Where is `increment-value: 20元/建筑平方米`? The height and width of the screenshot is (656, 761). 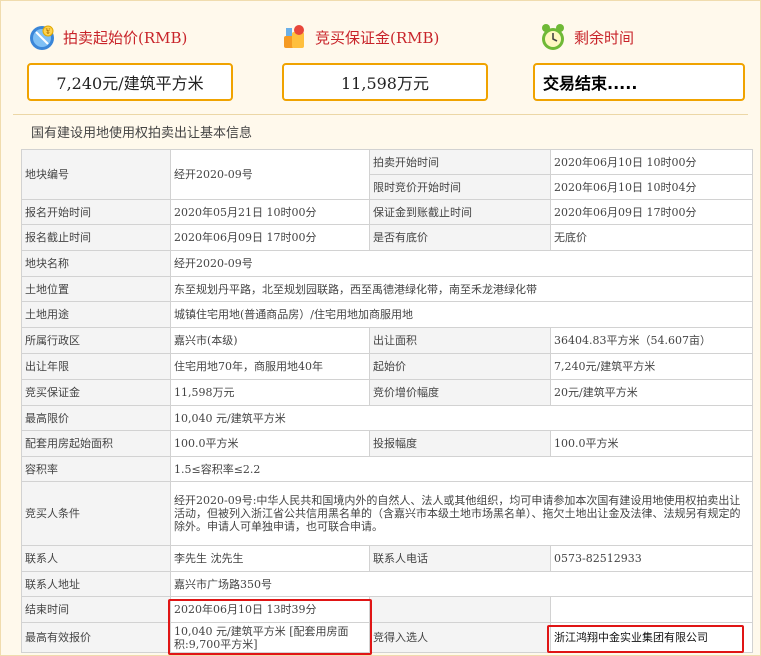
increment-value: 20元/建筑平方米 is located at coordinates (651, 392).